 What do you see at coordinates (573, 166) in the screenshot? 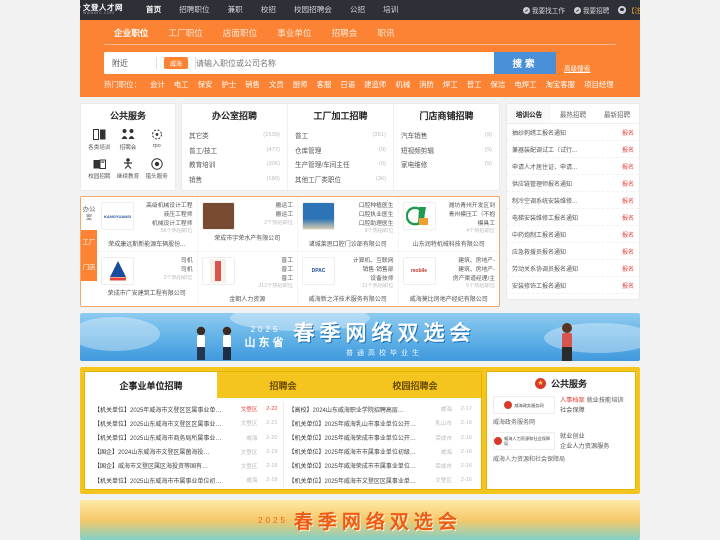
I see `announcement-row: 申请人才居住证、申请... 报名` at bounding box center [573, 166].